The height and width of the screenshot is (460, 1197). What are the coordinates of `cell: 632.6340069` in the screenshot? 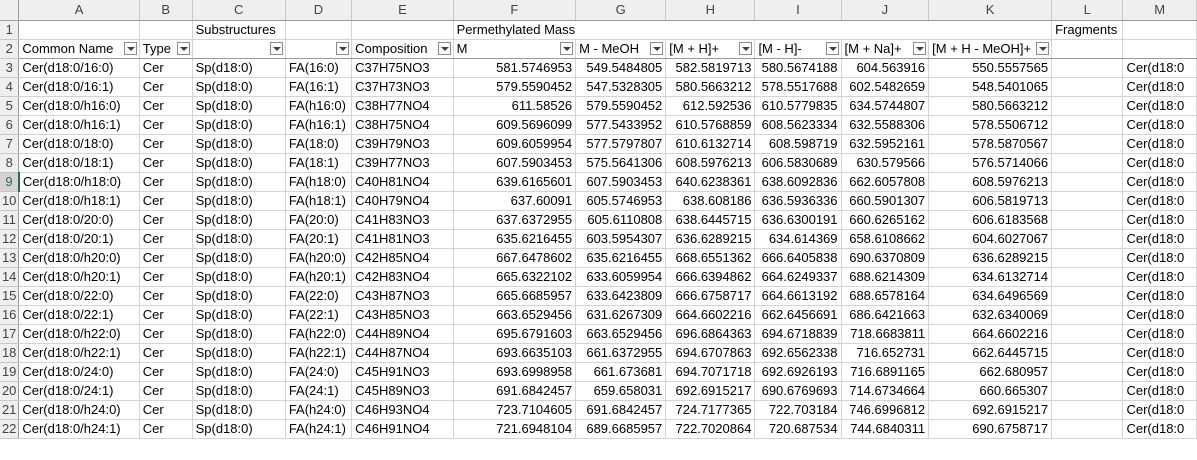 It's located at (990, 315).